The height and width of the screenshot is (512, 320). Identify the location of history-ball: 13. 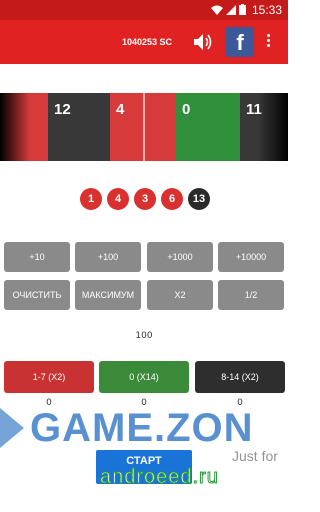
(199, 199).